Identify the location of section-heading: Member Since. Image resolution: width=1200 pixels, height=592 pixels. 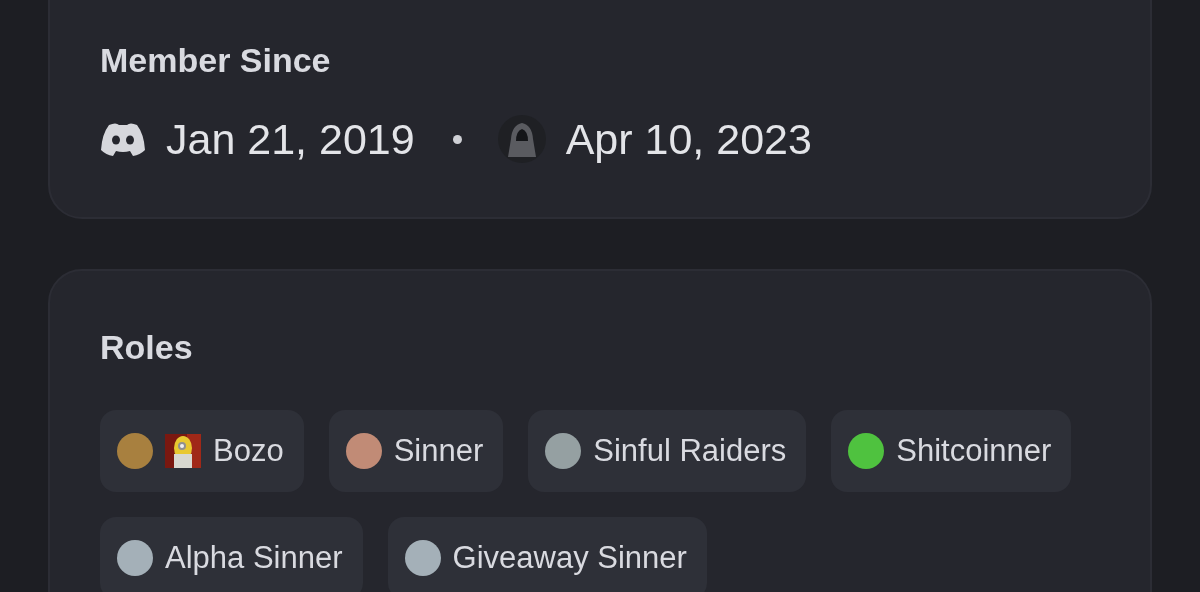
(216, 60).